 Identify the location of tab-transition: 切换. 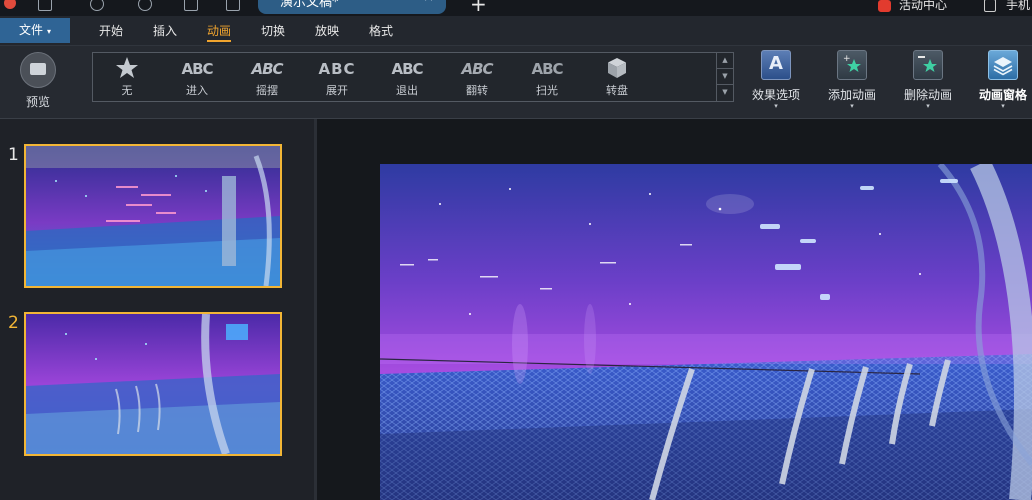
(273, 30).